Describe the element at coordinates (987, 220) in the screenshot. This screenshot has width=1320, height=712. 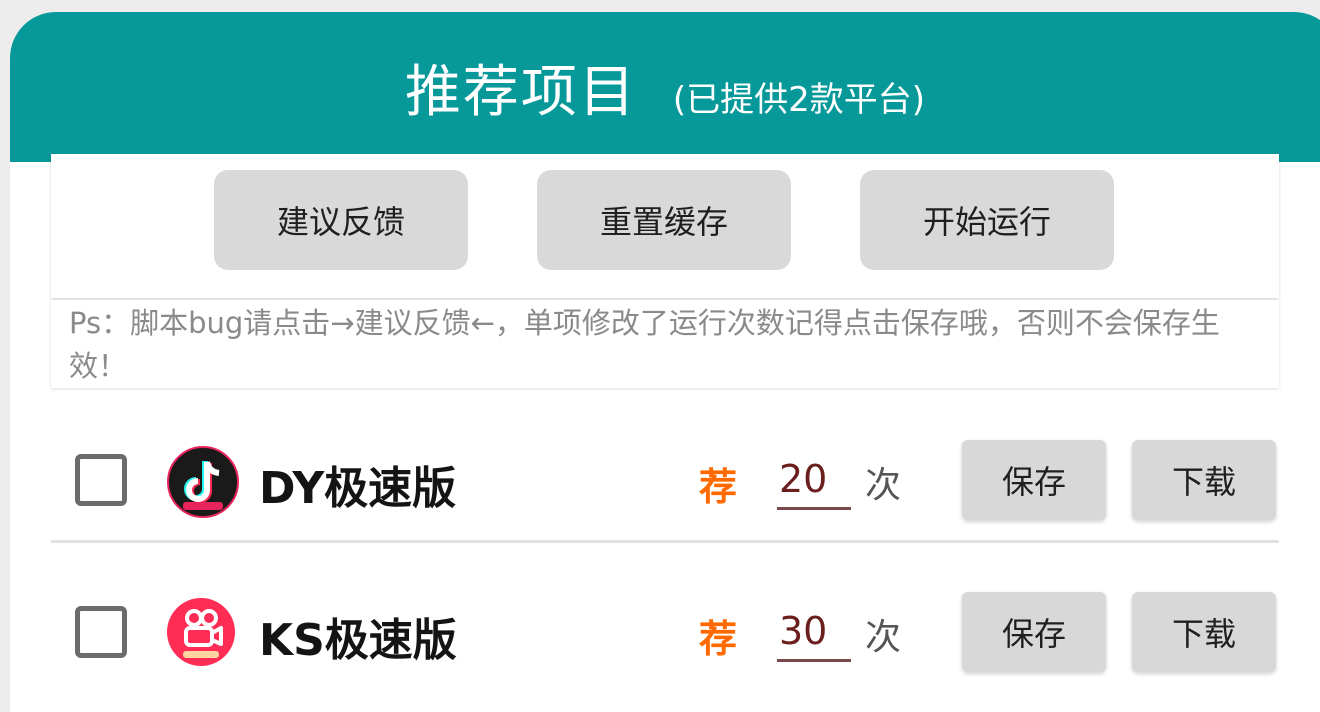
I see `start-button: 开始运行` at that location.